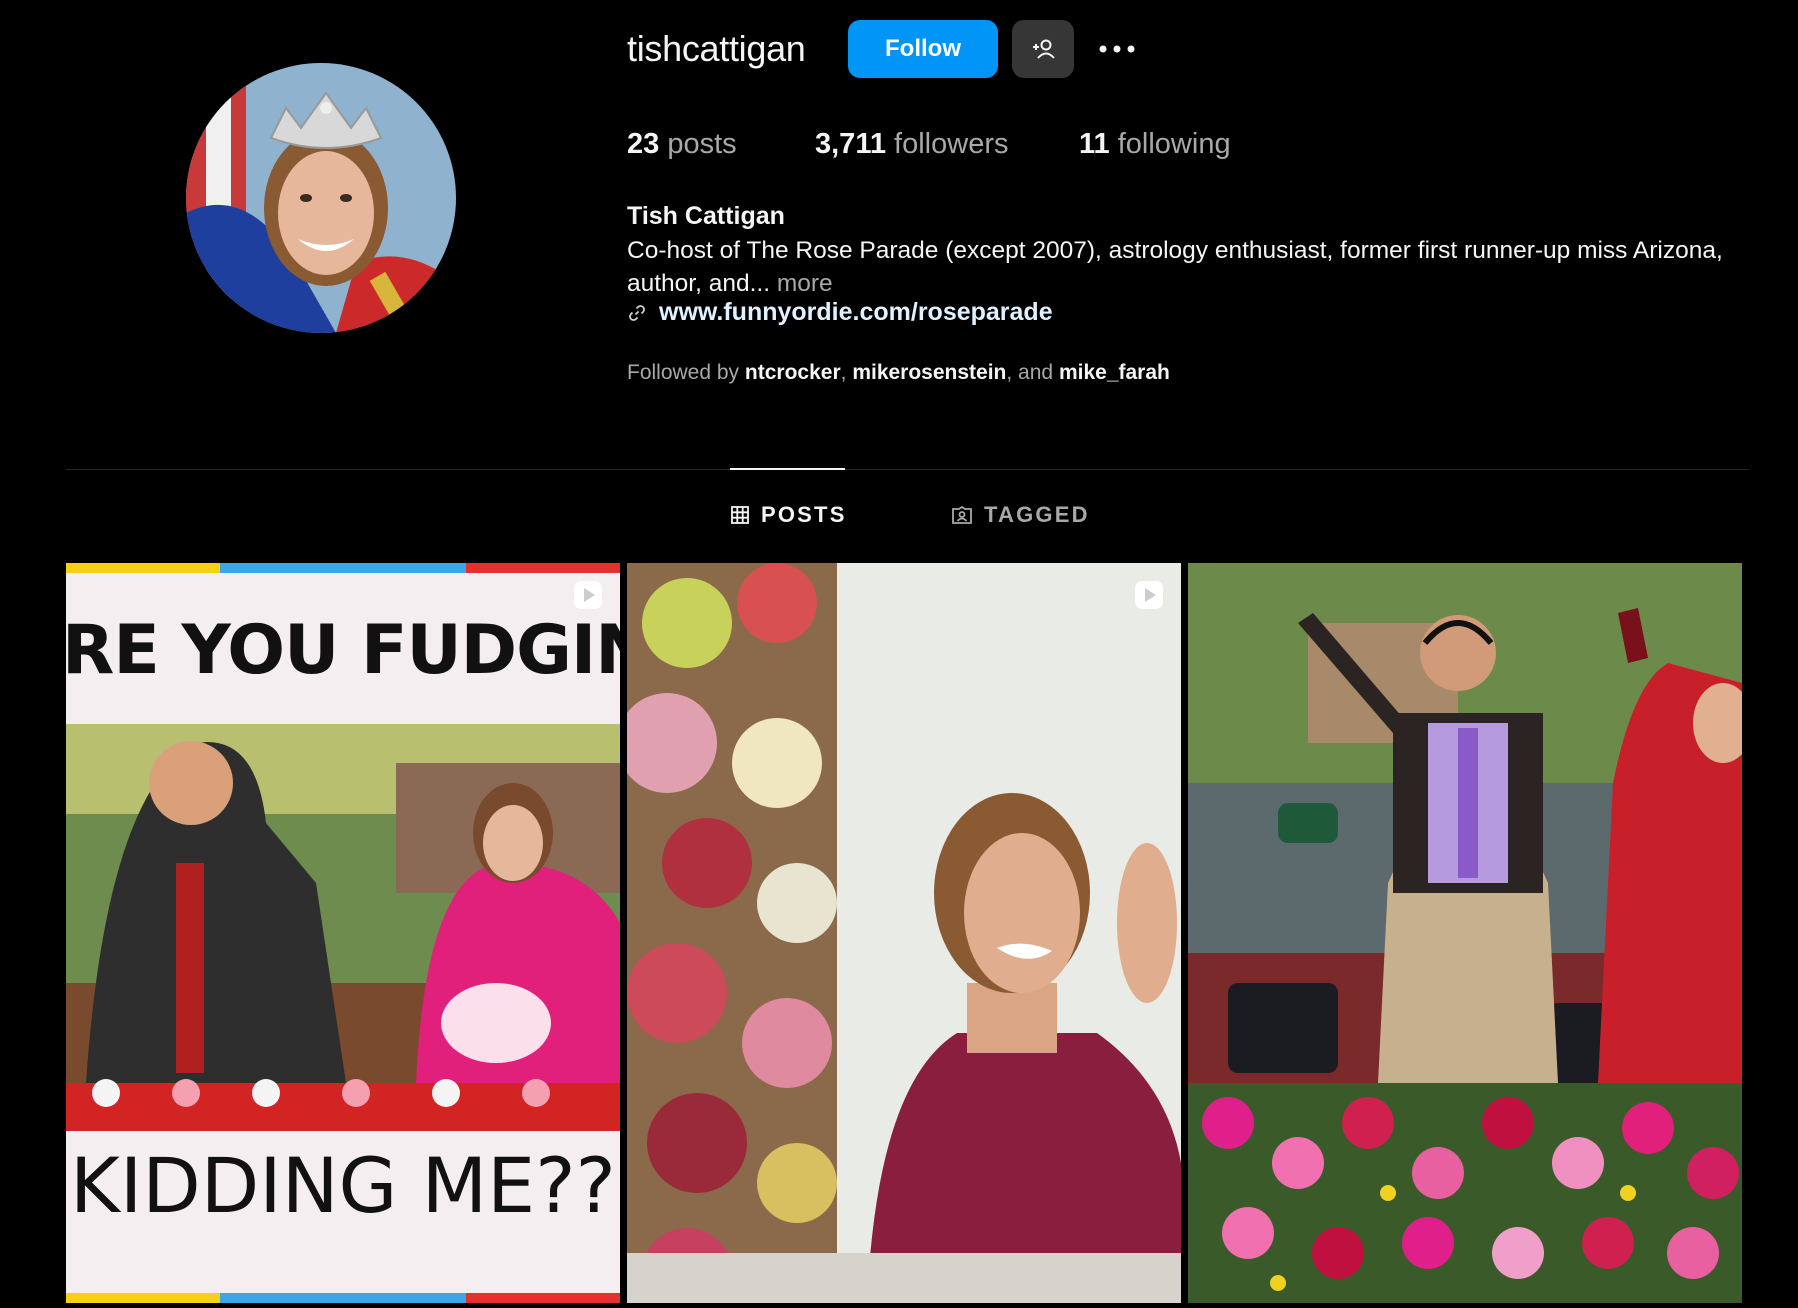 The height and width of the screenshot is (1308, 1798). I want to click on suggested-accounts-button, so click(1043, 49).